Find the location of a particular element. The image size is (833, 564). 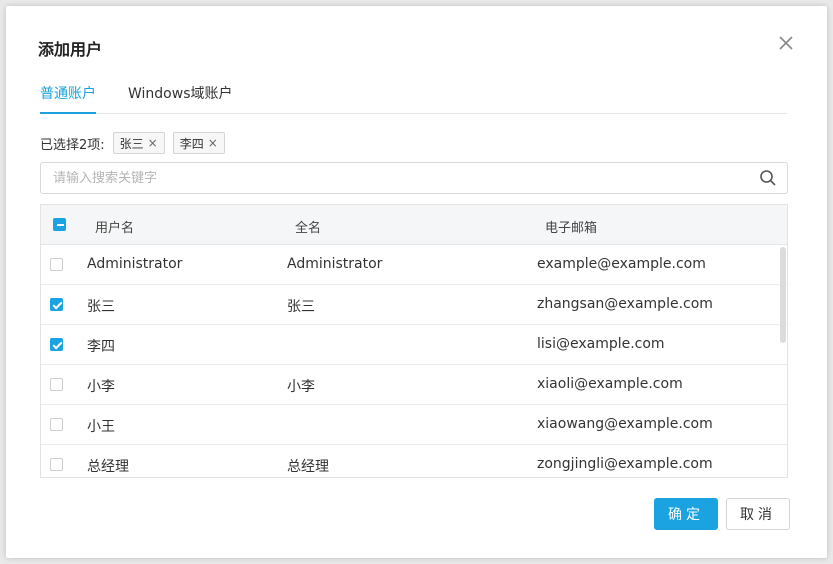

cell-username: 张三 is located at coordinates (101, 307).